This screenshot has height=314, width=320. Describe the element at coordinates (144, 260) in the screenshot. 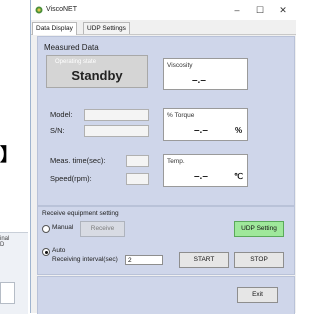

I see `interval-input: 2` at that location.